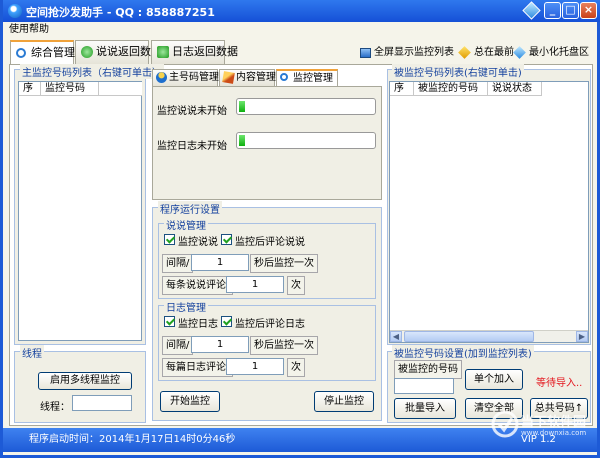 This screenshot has height=458, width=600. I want to click on monitored-settings-title: 被监控号码设置(加到监控列表), so click(463, 352).